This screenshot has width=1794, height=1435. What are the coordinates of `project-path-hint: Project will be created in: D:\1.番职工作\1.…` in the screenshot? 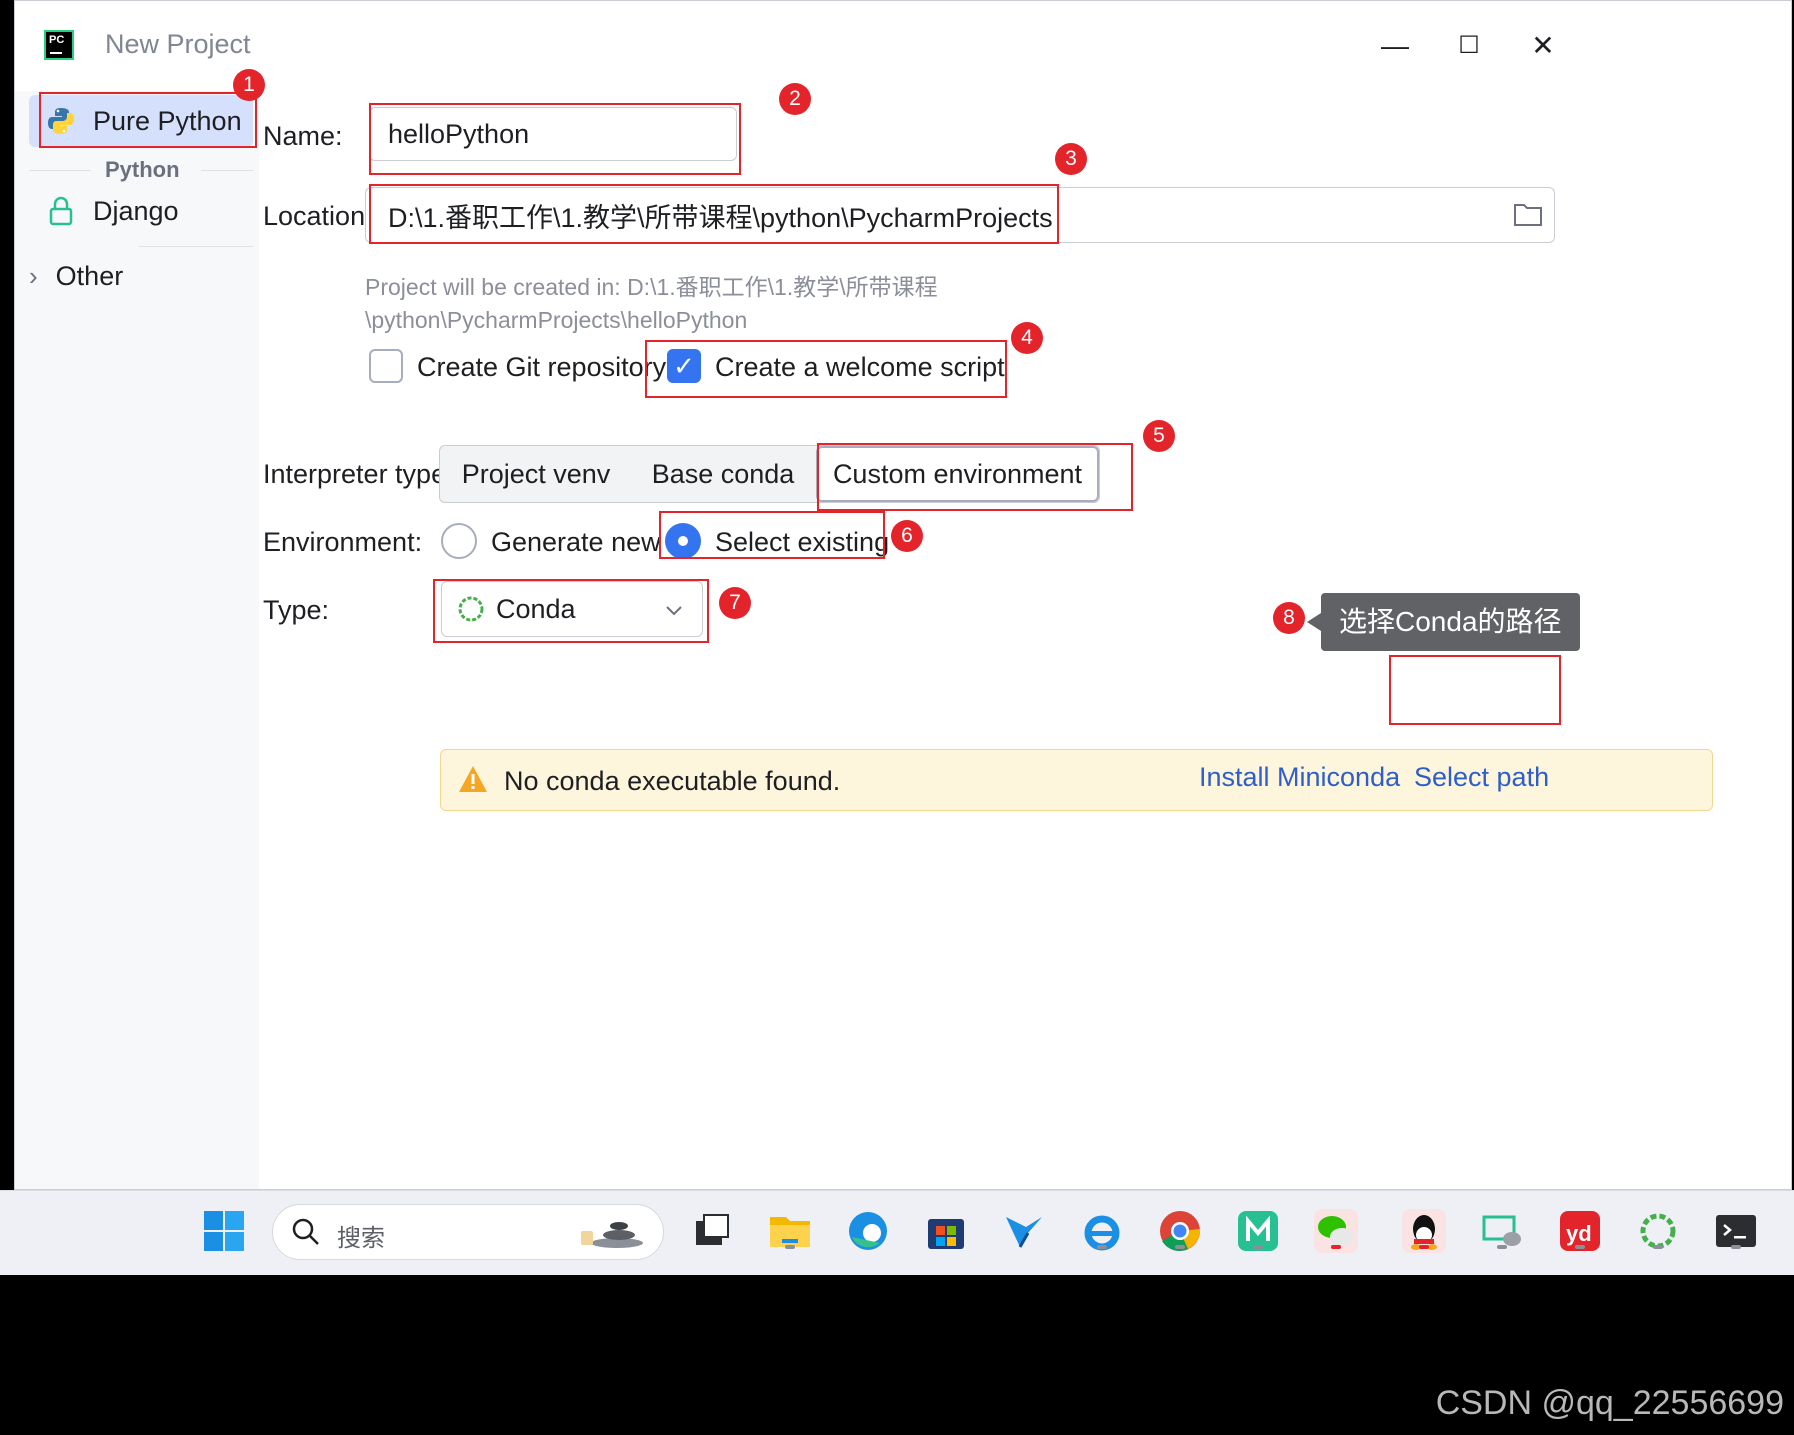 It's located at (651, 303).